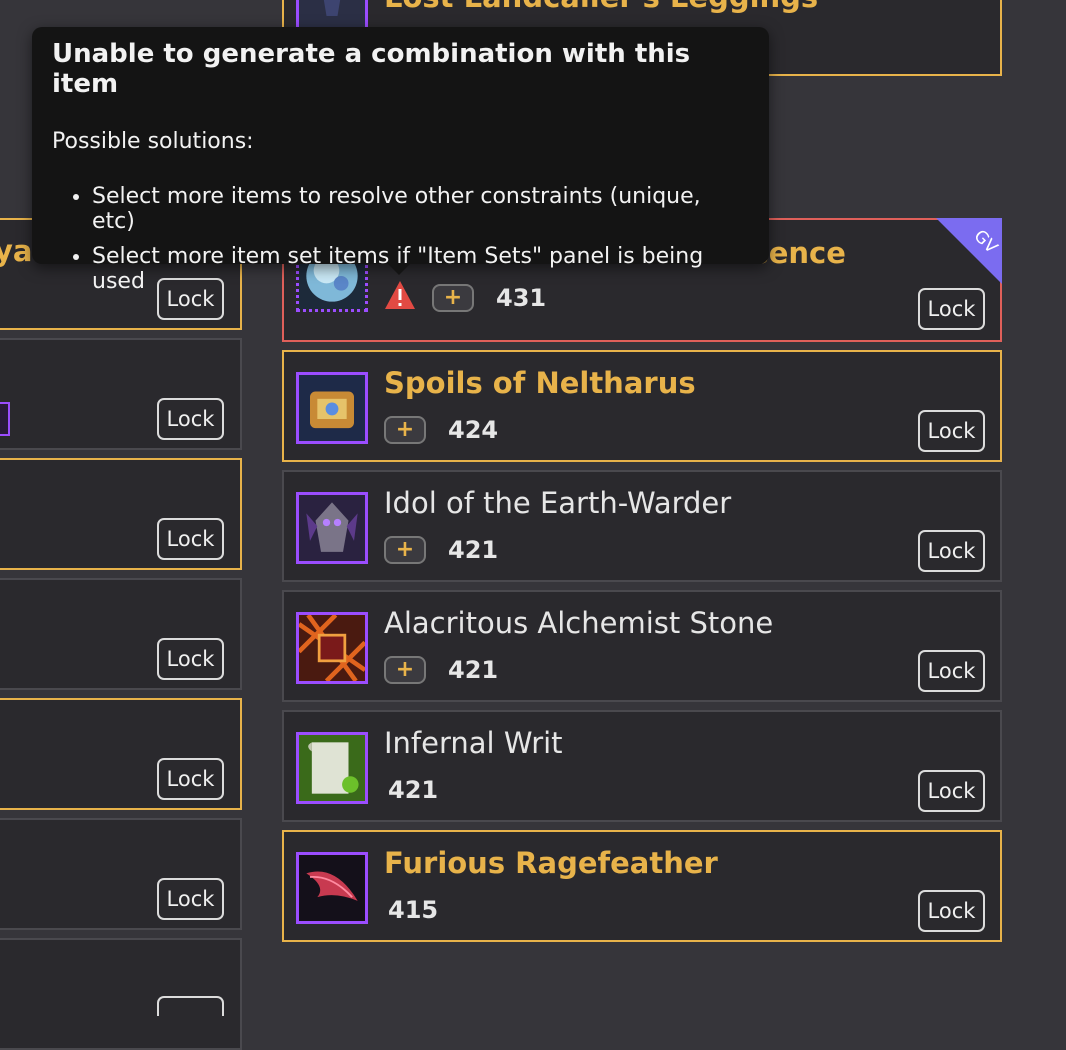  I want to click on item-name: Lost Landcaller's Leggings, so click(601, 7).